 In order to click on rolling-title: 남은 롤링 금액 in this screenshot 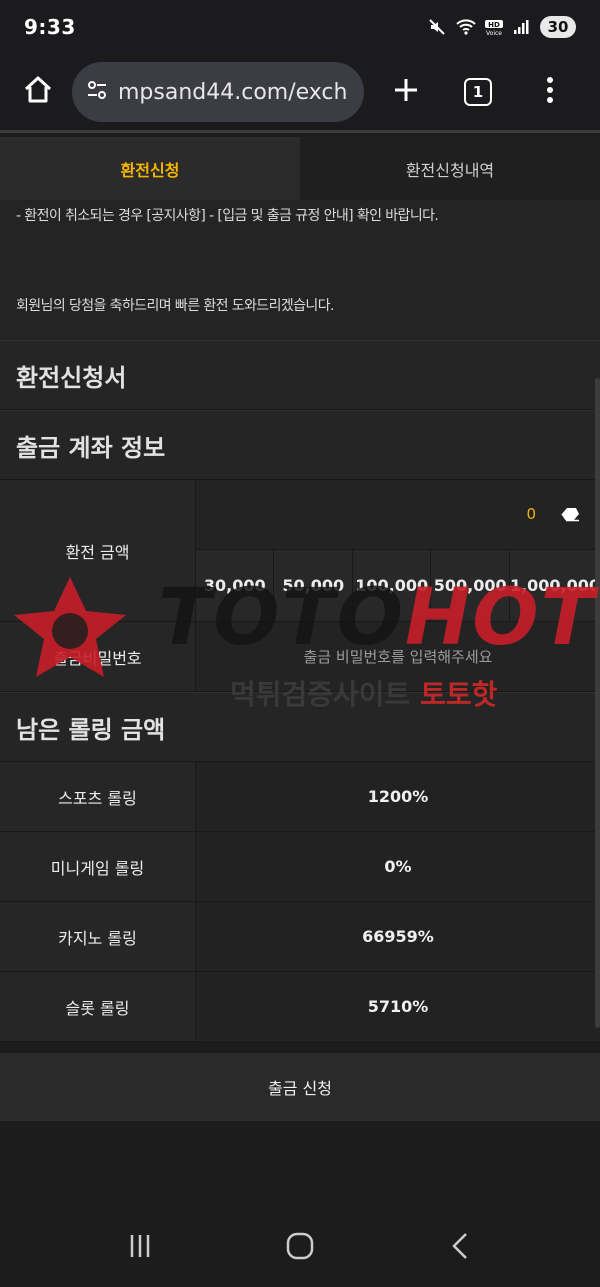, I will do `click(300, 727)`.